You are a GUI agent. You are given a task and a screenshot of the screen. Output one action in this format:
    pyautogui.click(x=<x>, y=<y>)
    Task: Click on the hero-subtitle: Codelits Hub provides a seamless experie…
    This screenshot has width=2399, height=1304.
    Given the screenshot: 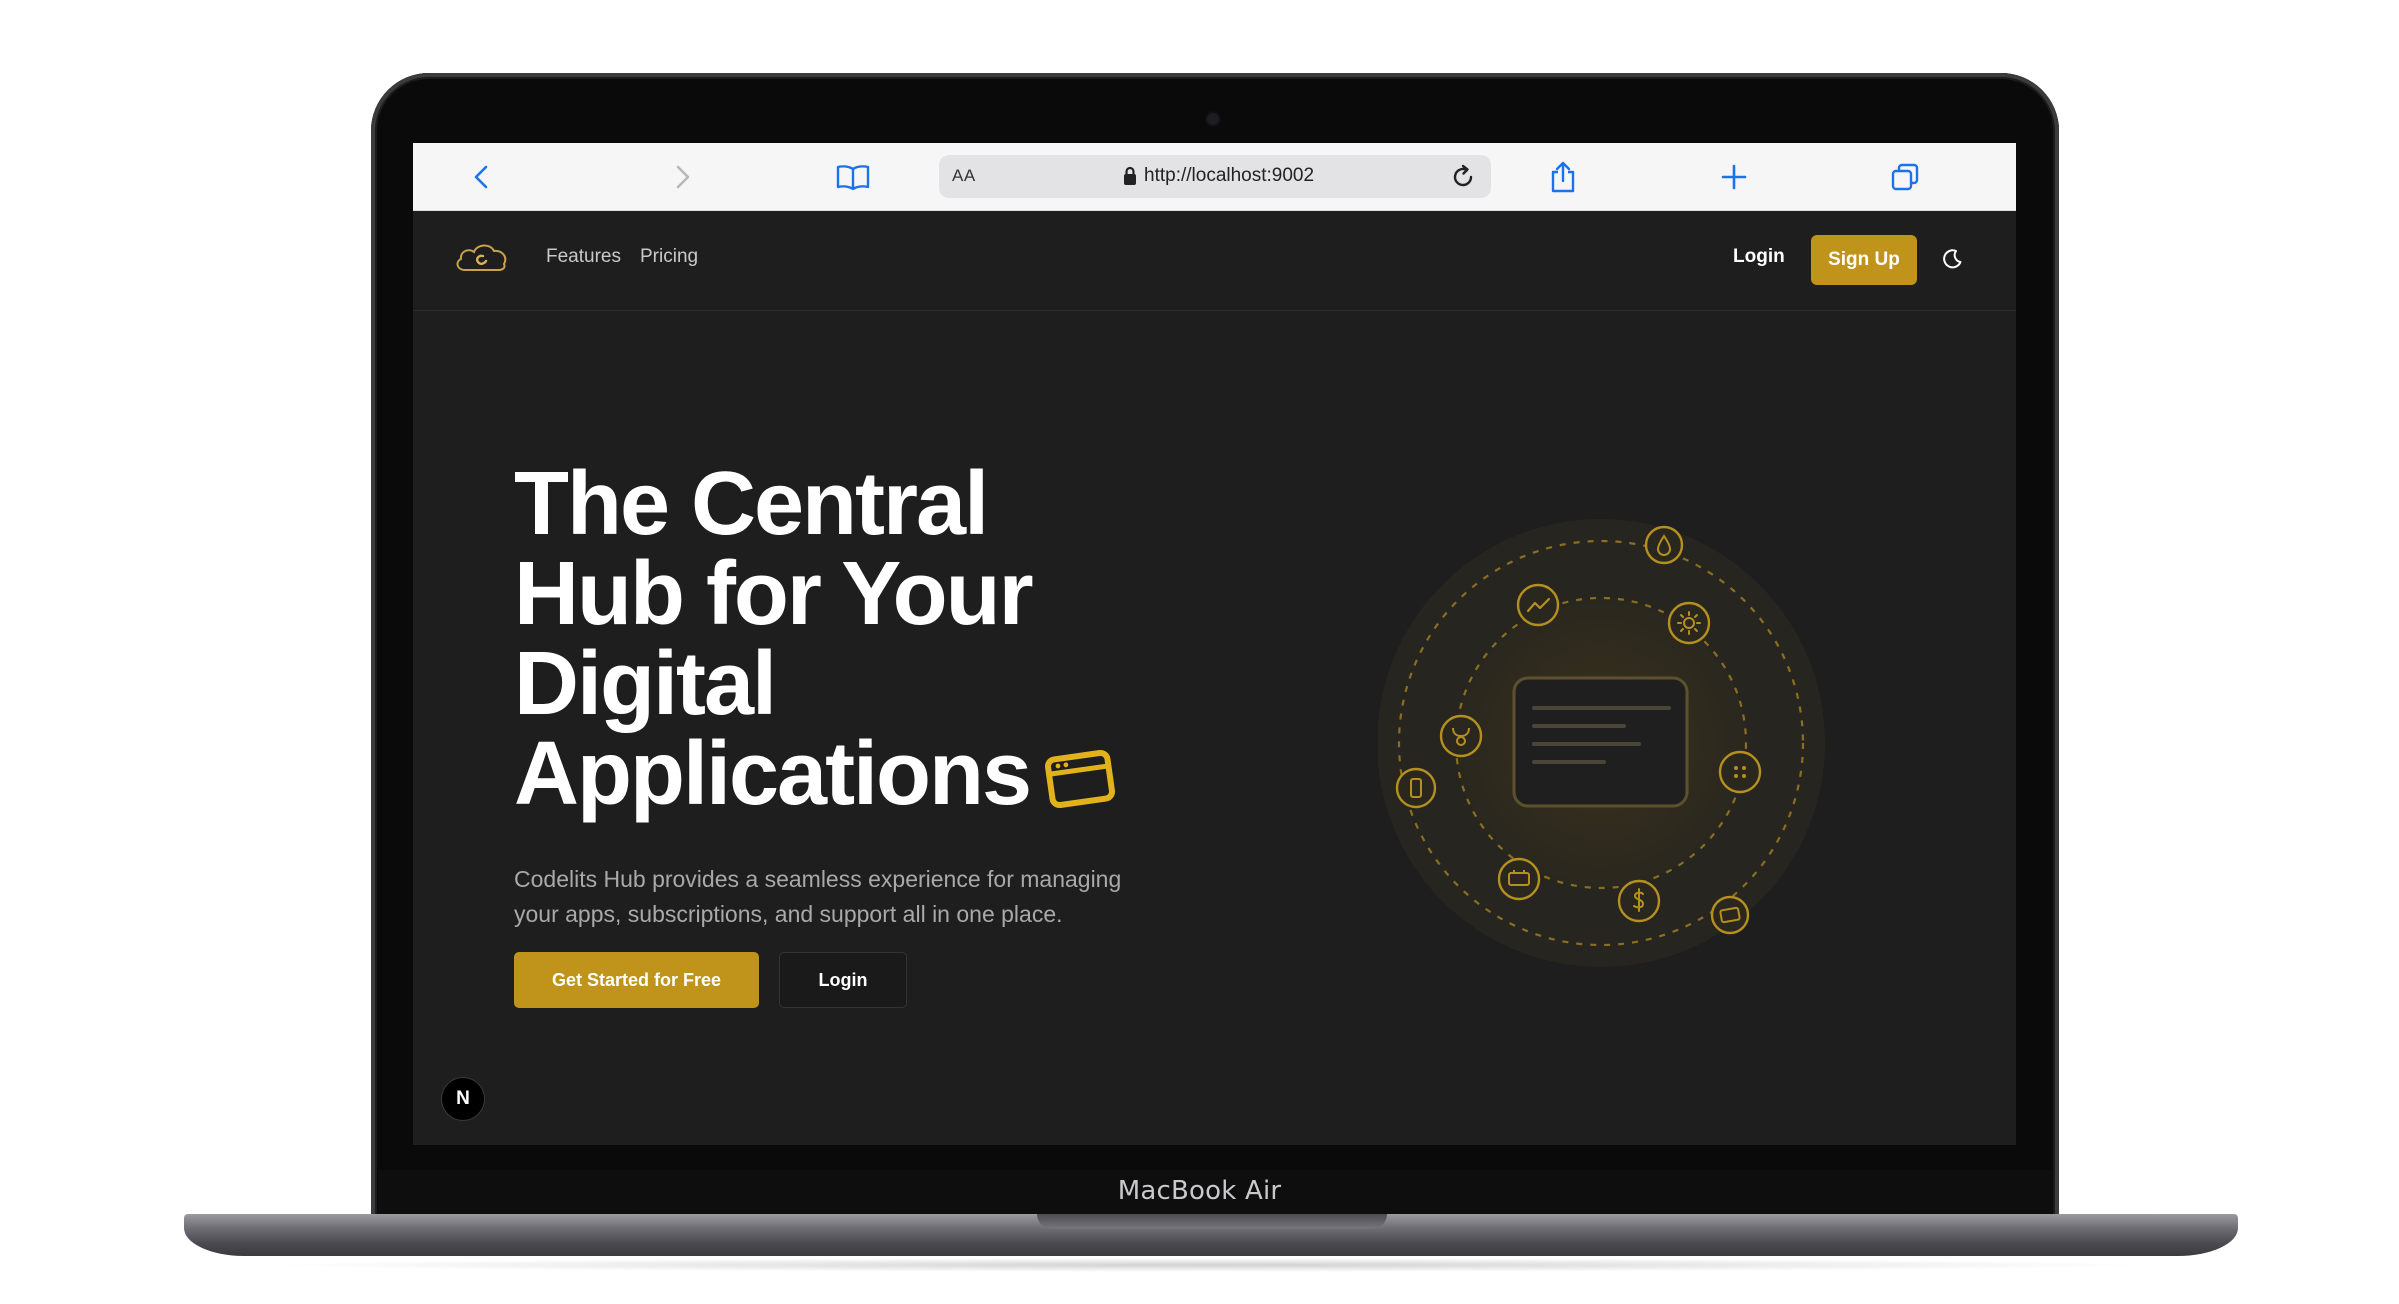 What is the action you would take?
    pyautogui.click(x=864, y=897)
    